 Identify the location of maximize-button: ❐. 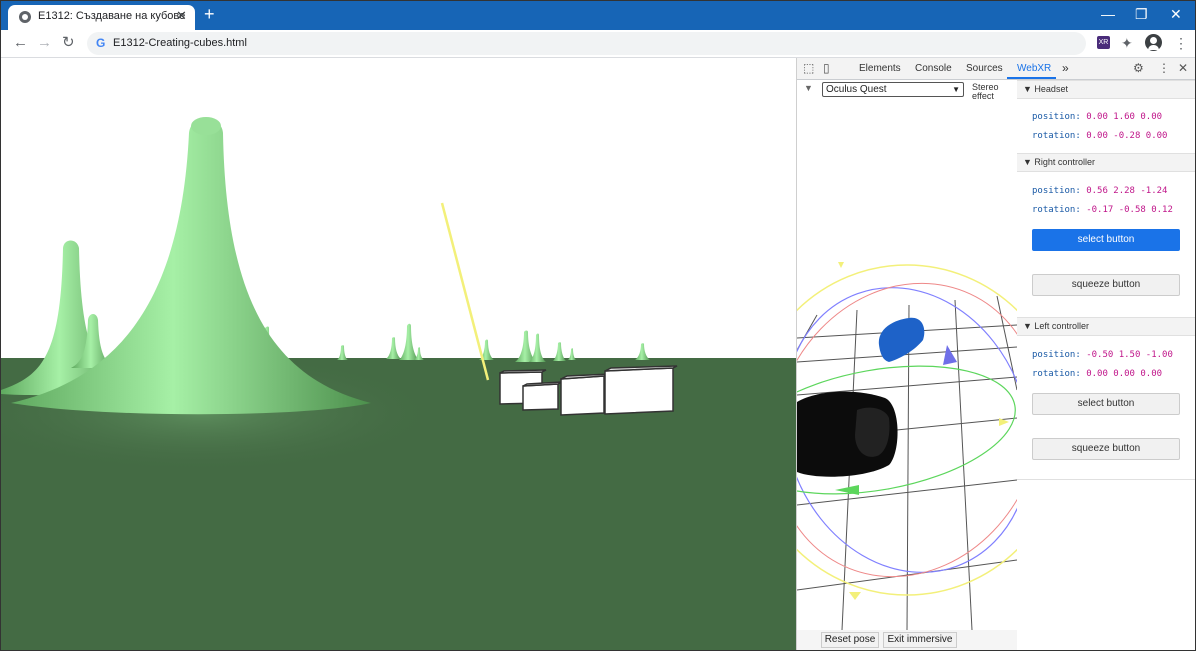
(1141, 14).